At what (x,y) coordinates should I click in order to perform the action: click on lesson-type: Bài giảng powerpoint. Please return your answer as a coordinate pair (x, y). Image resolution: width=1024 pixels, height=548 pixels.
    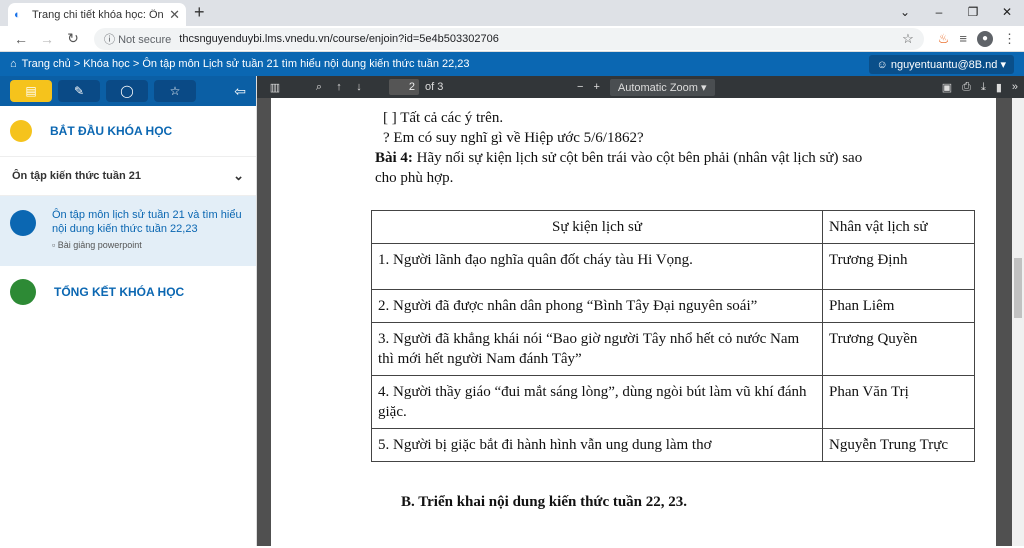
    Looking at the image, I should click on (100, 245).